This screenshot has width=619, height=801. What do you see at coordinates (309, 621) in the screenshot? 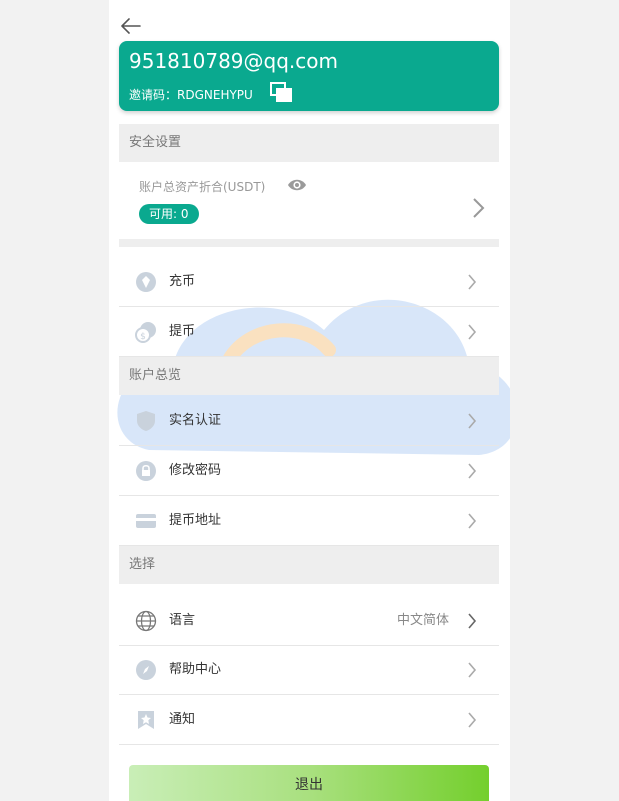
I see `language-row: 语言 中文简体` at bounding box center [309, 621].